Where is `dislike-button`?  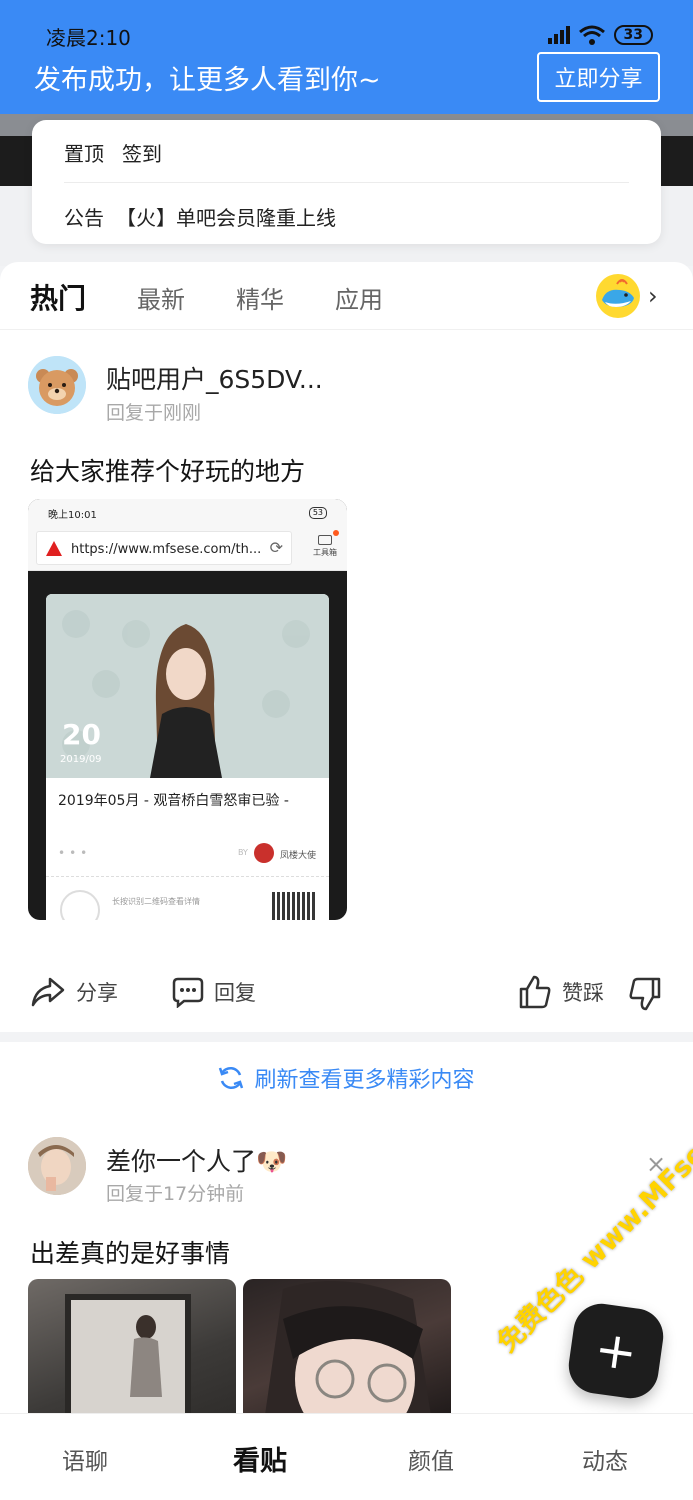
dislike-button is located at coordinates (645, 994).